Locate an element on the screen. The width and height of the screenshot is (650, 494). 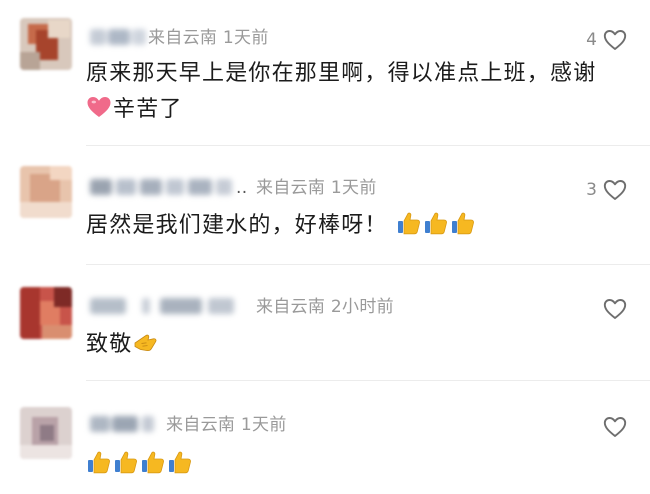
comment-meta: 来自云南 2小时前 is located at coordinates (325, 307).